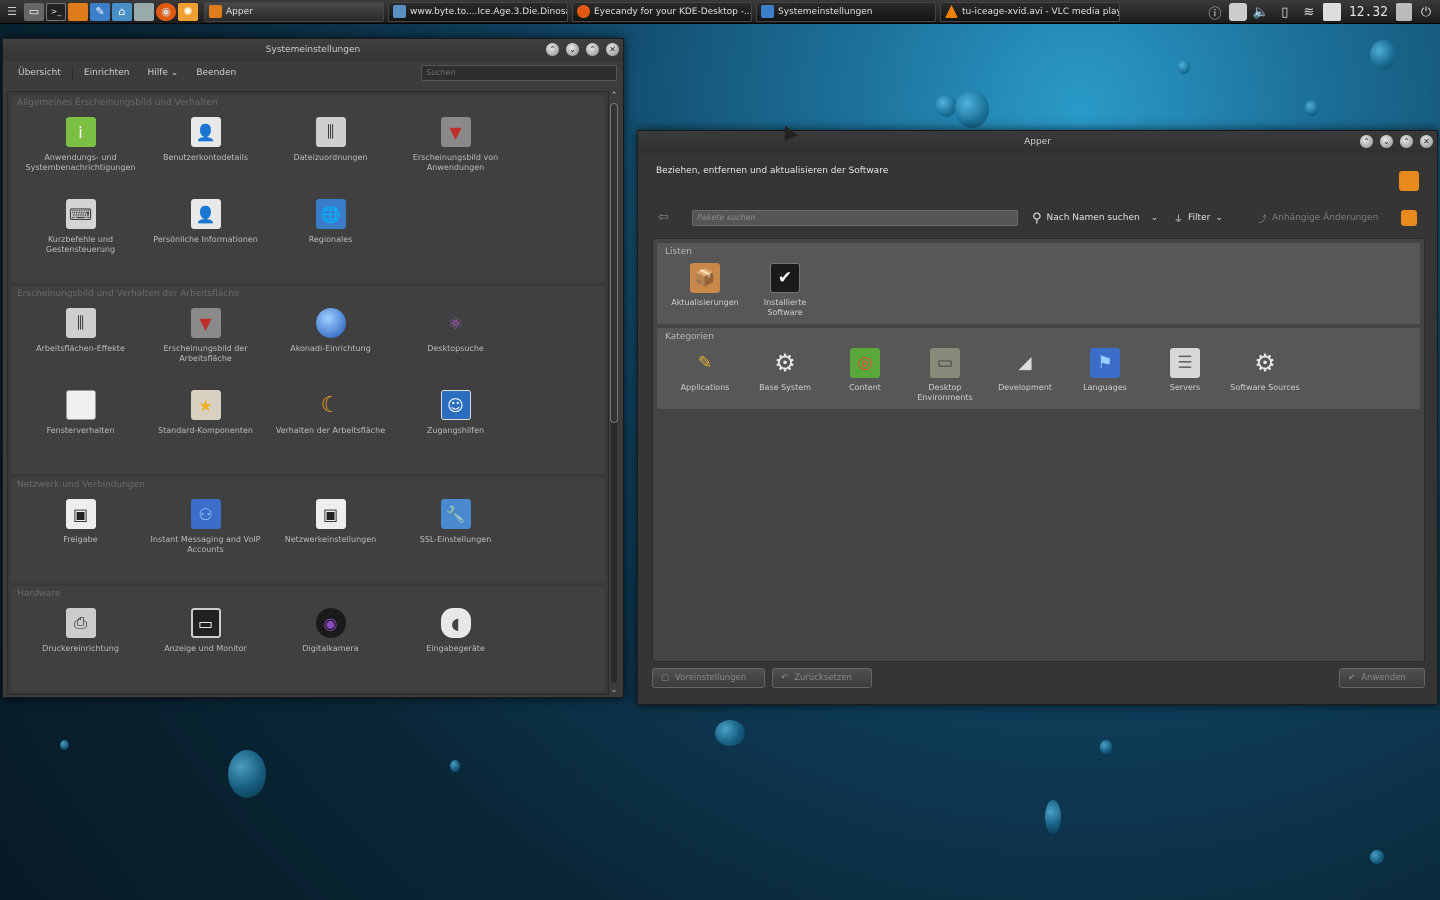  I want to click on defaults-button: ▢ Voreinstellungen, so click(708, 678).